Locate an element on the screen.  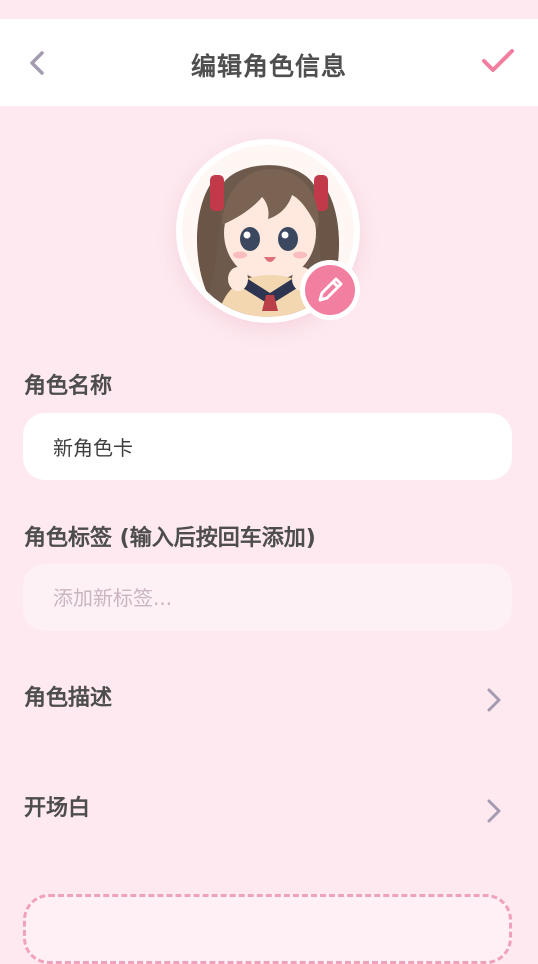
check-icon is located at coordinates (498, 60).